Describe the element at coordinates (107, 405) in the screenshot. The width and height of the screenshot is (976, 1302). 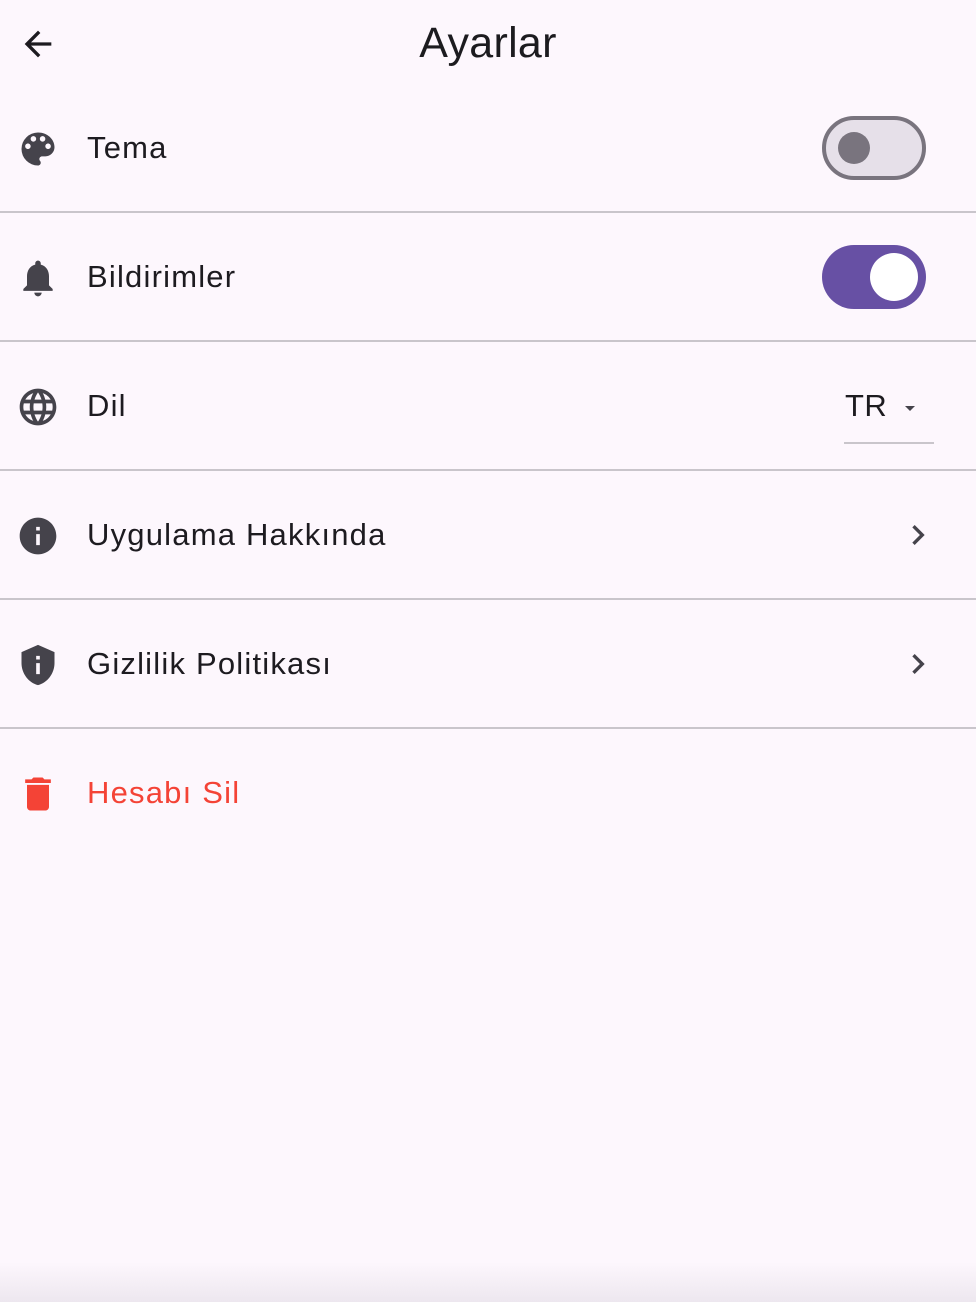
I see `language-label: Dil` at that location.